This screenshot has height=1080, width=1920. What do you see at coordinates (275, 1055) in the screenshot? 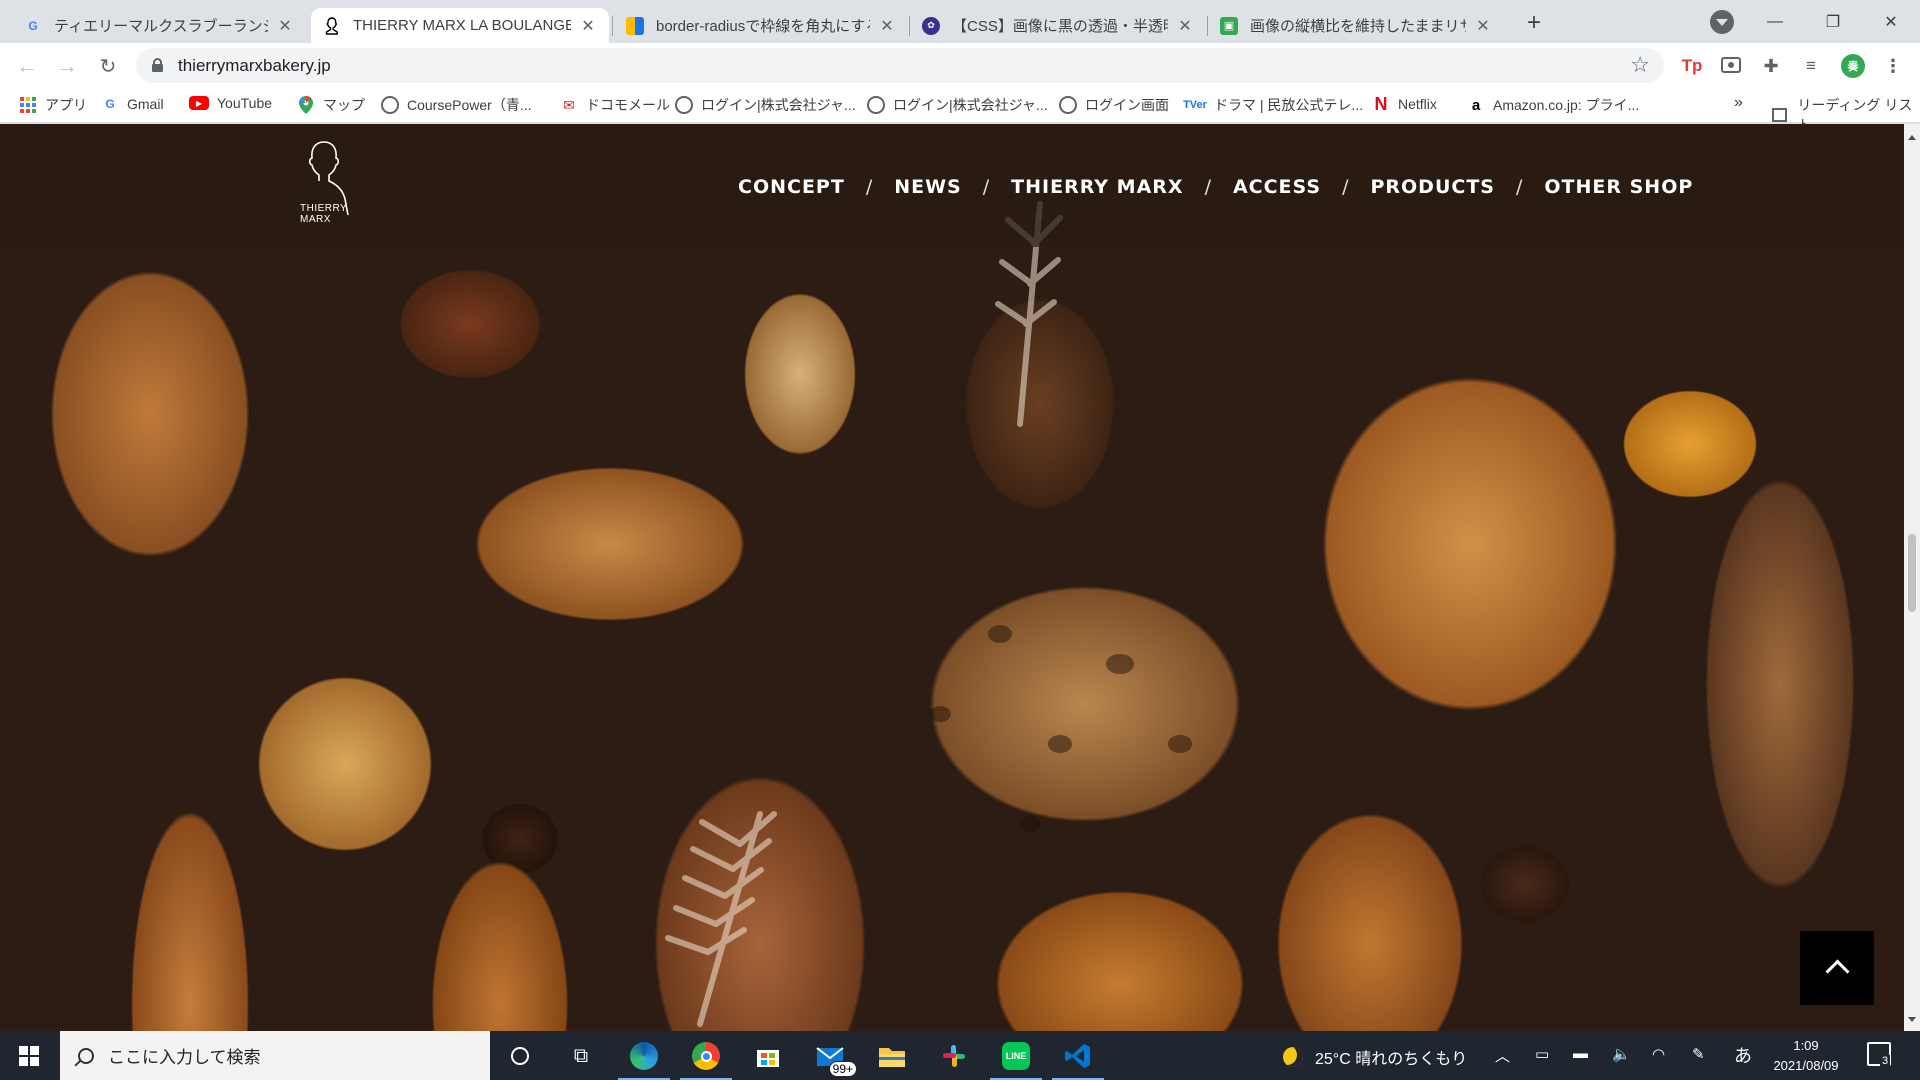
I see `taskbar-search-box: ここに入力して検索` at bounding box center [275, 1055].